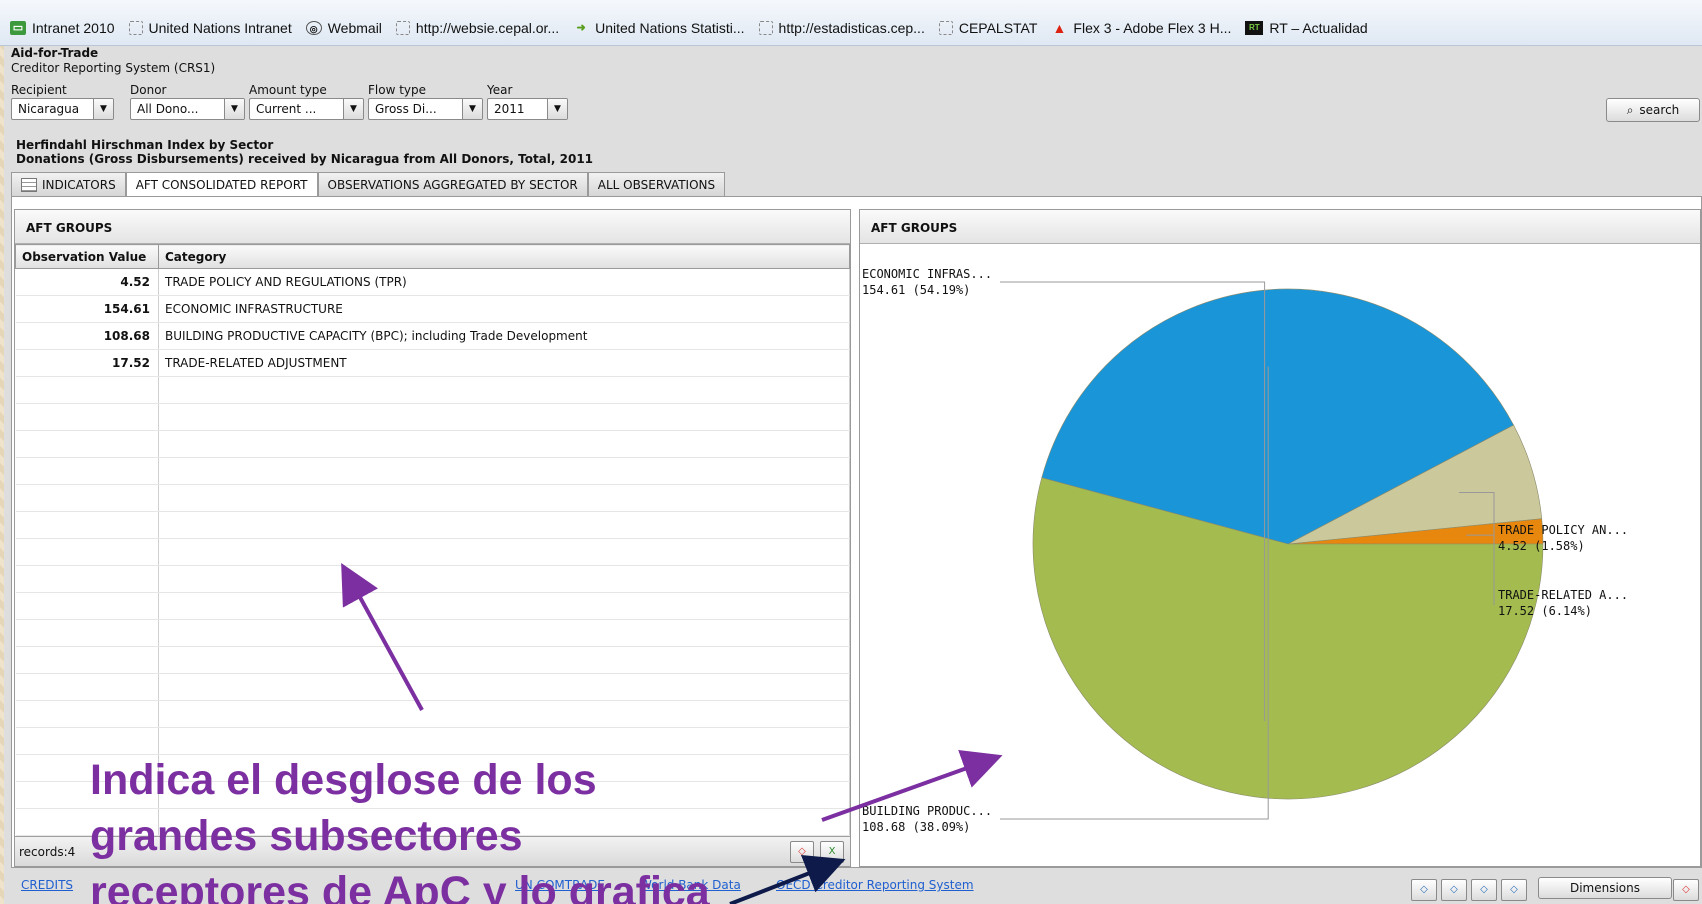  What do you see at coordinates (1254, 27) in the screenshot?
I see `rt-logo-icon: RT` at bounding box center [1254, 27].